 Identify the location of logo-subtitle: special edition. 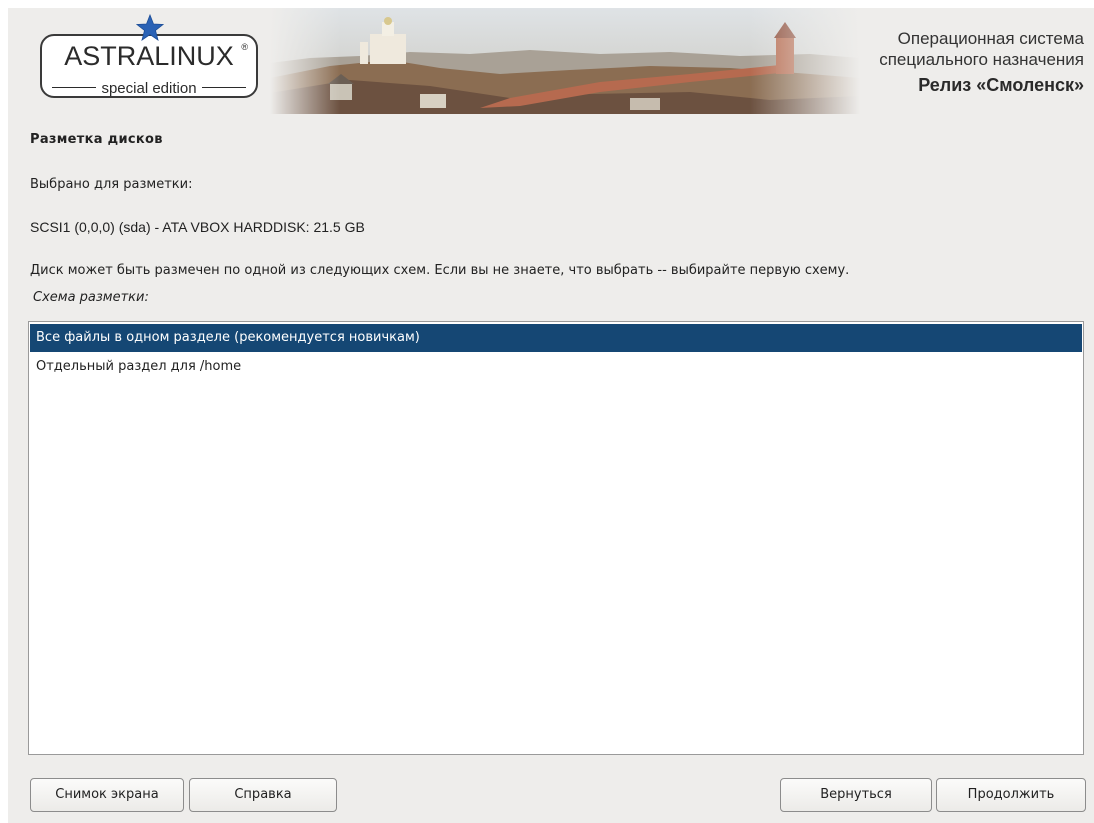
(149, 88).